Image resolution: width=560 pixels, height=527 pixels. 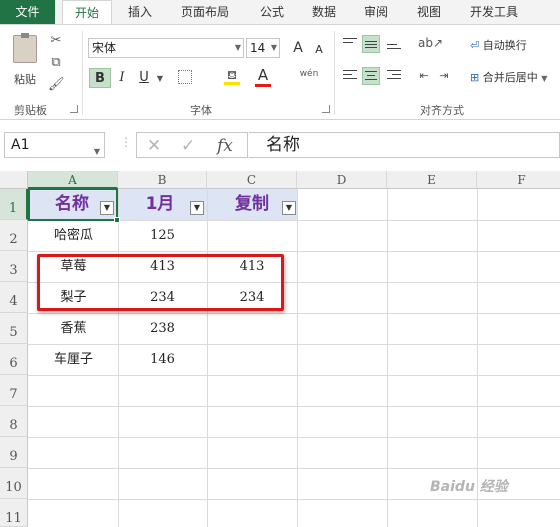 What do you see at coordinates (14, 297) in the screenshot?
I see `row-header-4: 4` at bounding box center [14, 297].